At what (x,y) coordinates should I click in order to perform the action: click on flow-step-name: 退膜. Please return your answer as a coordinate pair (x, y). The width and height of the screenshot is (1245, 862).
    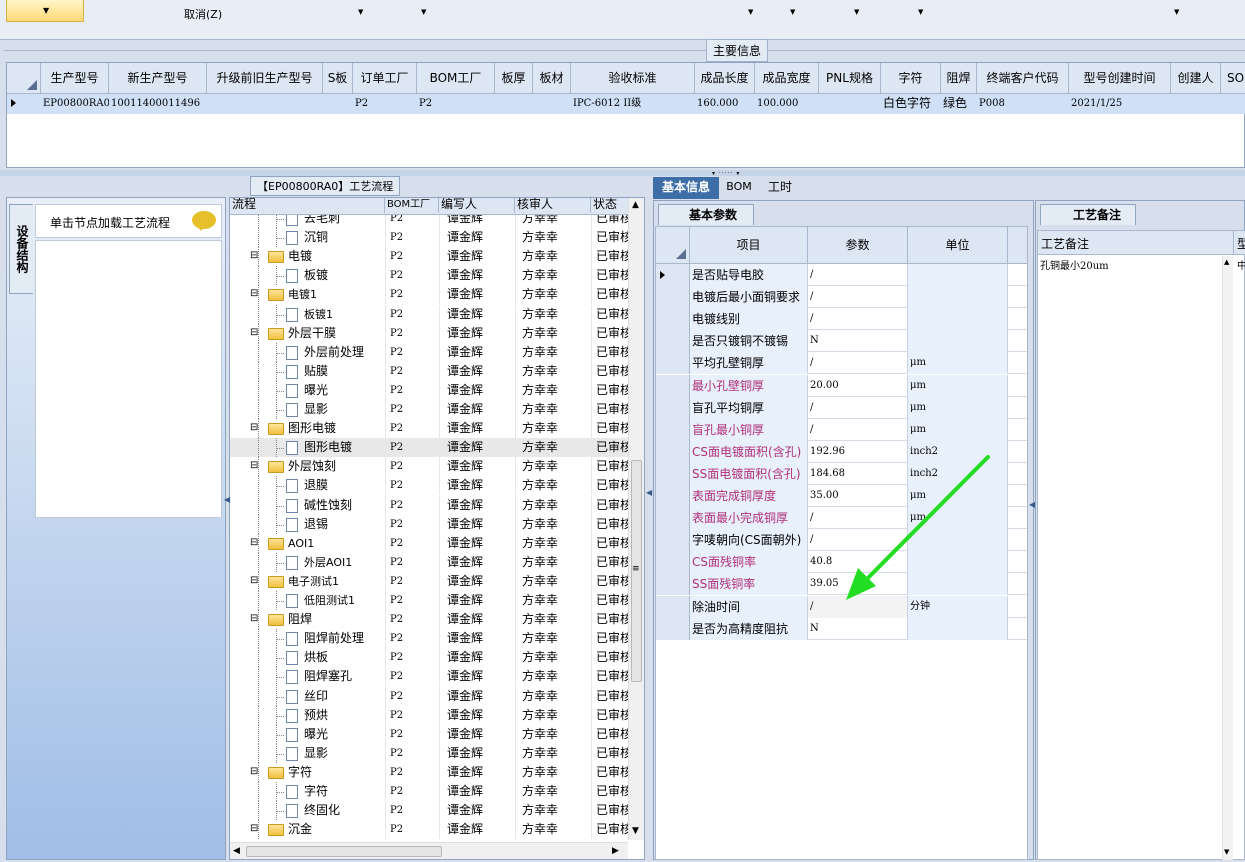
    Looking at the image, I should click on (344, 485).